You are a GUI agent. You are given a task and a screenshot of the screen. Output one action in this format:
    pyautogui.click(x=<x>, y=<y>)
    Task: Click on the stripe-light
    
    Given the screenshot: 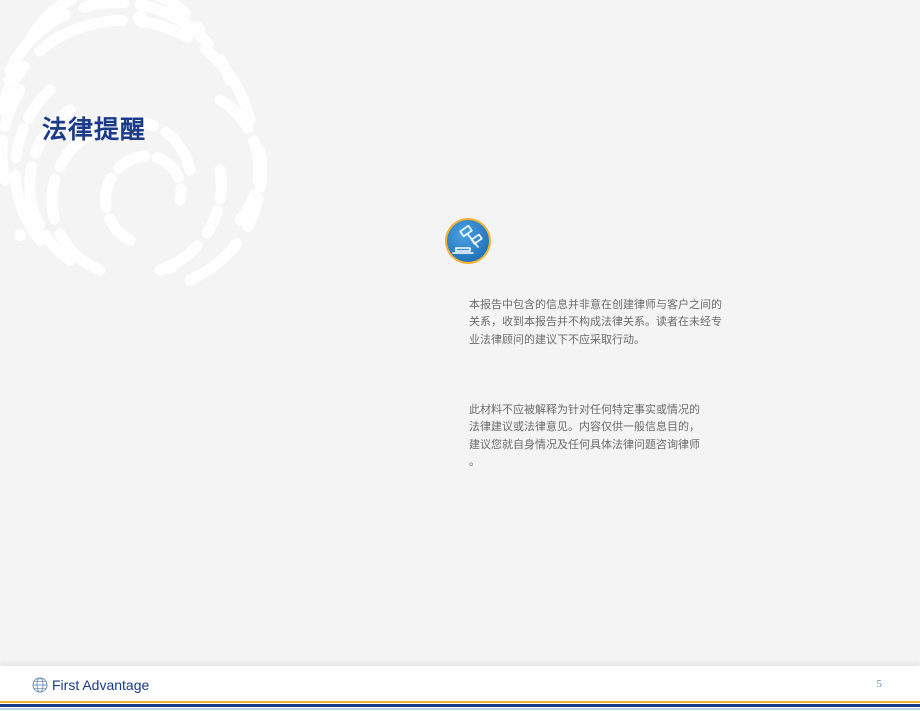 What is the action you would take?
    pyautogui.click(x=460, y=709)
    